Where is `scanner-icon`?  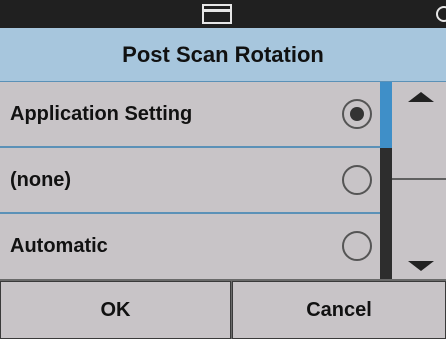
scanner-icon is located at coordinates (217, 14).